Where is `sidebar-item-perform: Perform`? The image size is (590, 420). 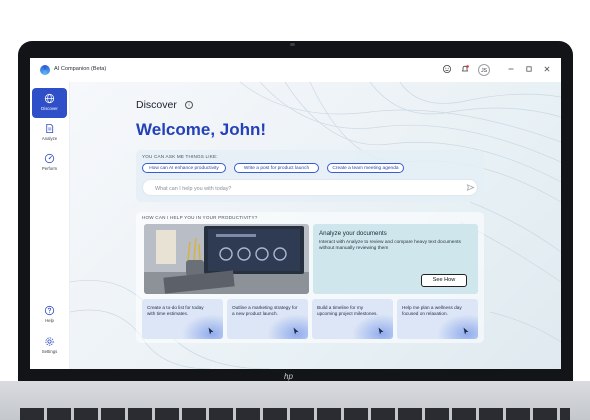 sidebar-item-perform: Perform is located at coordinates (49, 163).